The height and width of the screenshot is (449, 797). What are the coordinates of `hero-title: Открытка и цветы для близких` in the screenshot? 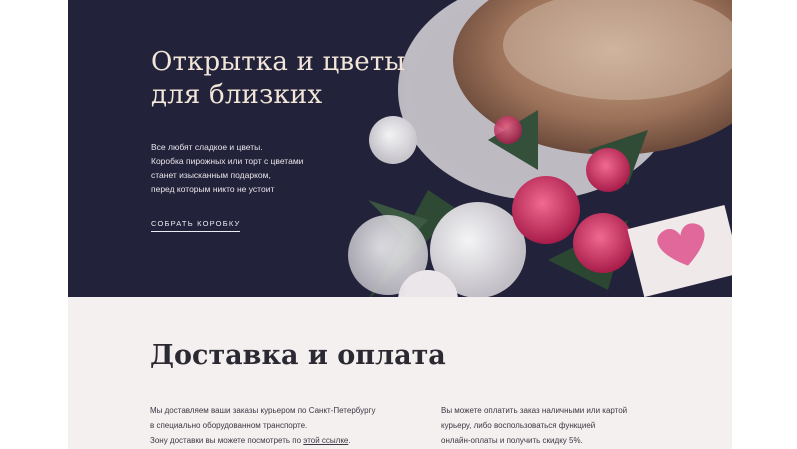 It's located at (301, 79).